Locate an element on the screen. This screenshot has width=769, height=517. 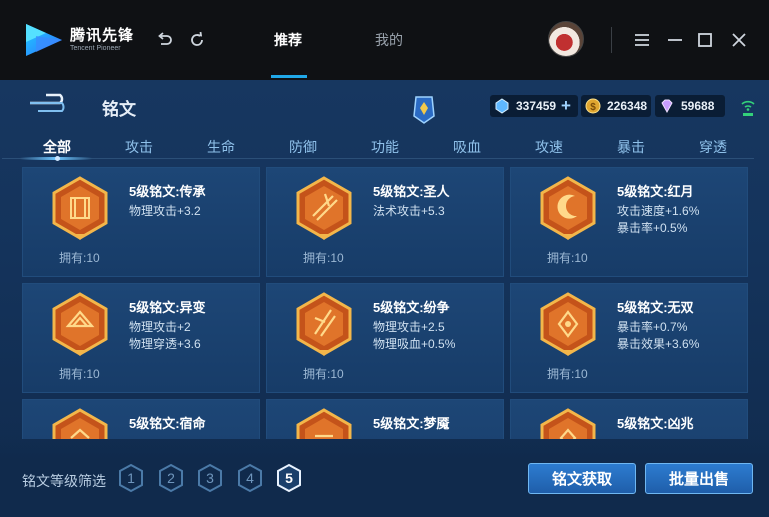
diamond-icon is located at coordinates (502, 106).